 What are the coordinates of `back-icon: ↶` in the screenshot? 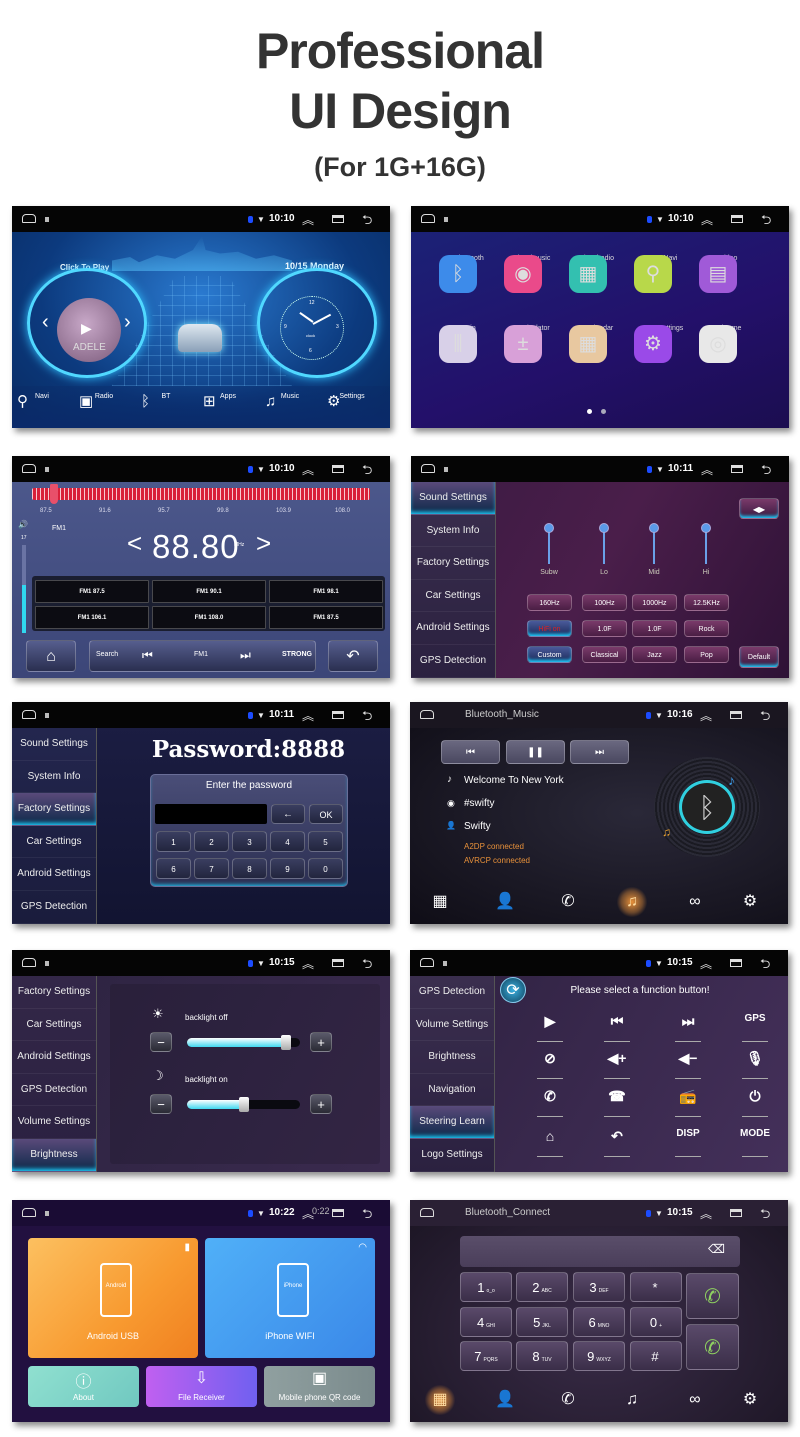 It's located at (617, 1136).